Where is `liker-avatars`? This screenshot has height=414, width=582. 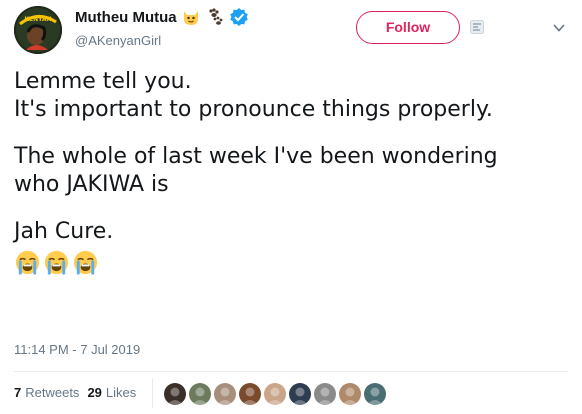
liker-avatars is located at coordinates (275, 394).